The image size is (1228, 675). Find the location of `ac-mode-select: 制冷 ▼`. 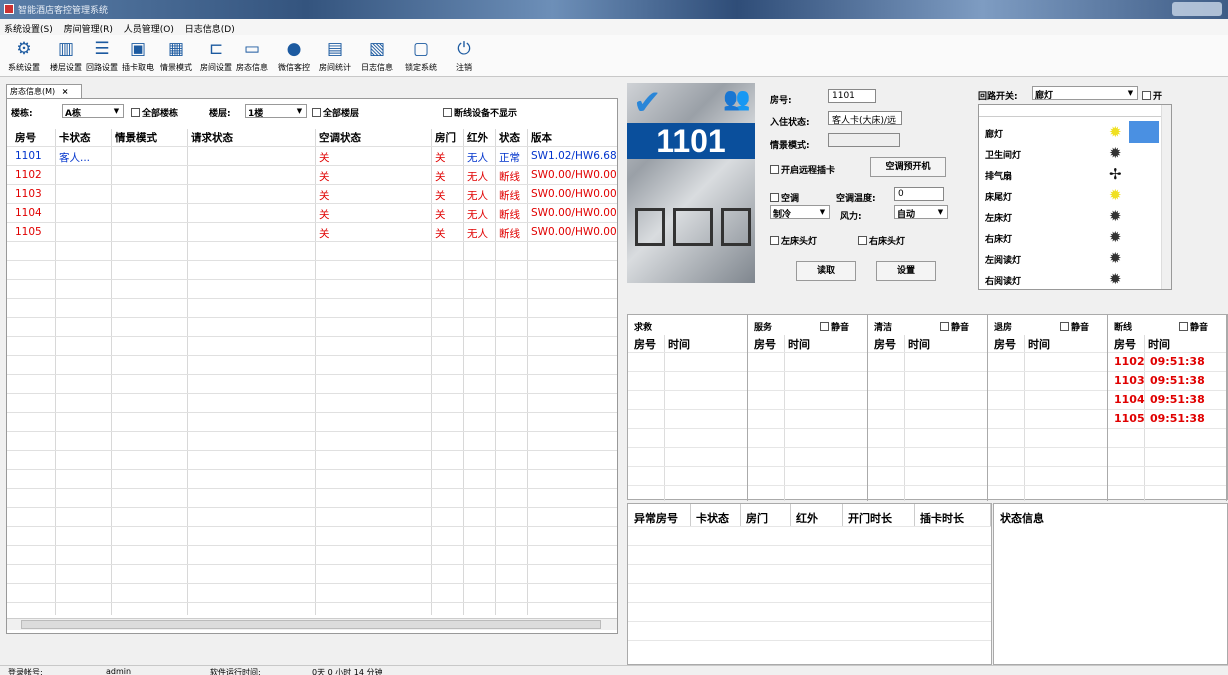

ac-mode-select: 制冷 ▼ is located at coordinates (800, 212).